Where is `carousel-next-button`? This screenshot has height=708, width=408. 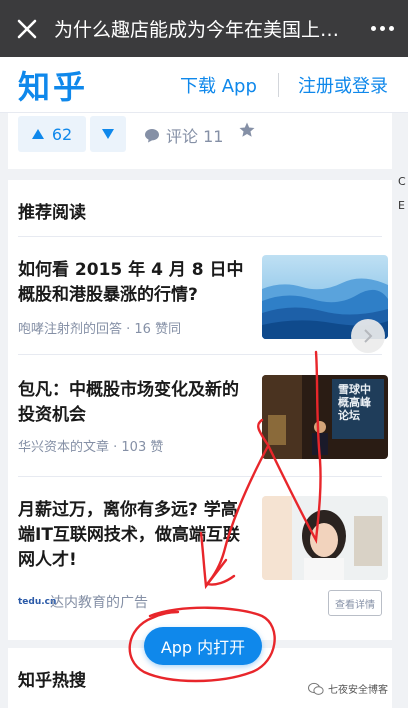 carousel-next-button is located at coordinates (368, 336).